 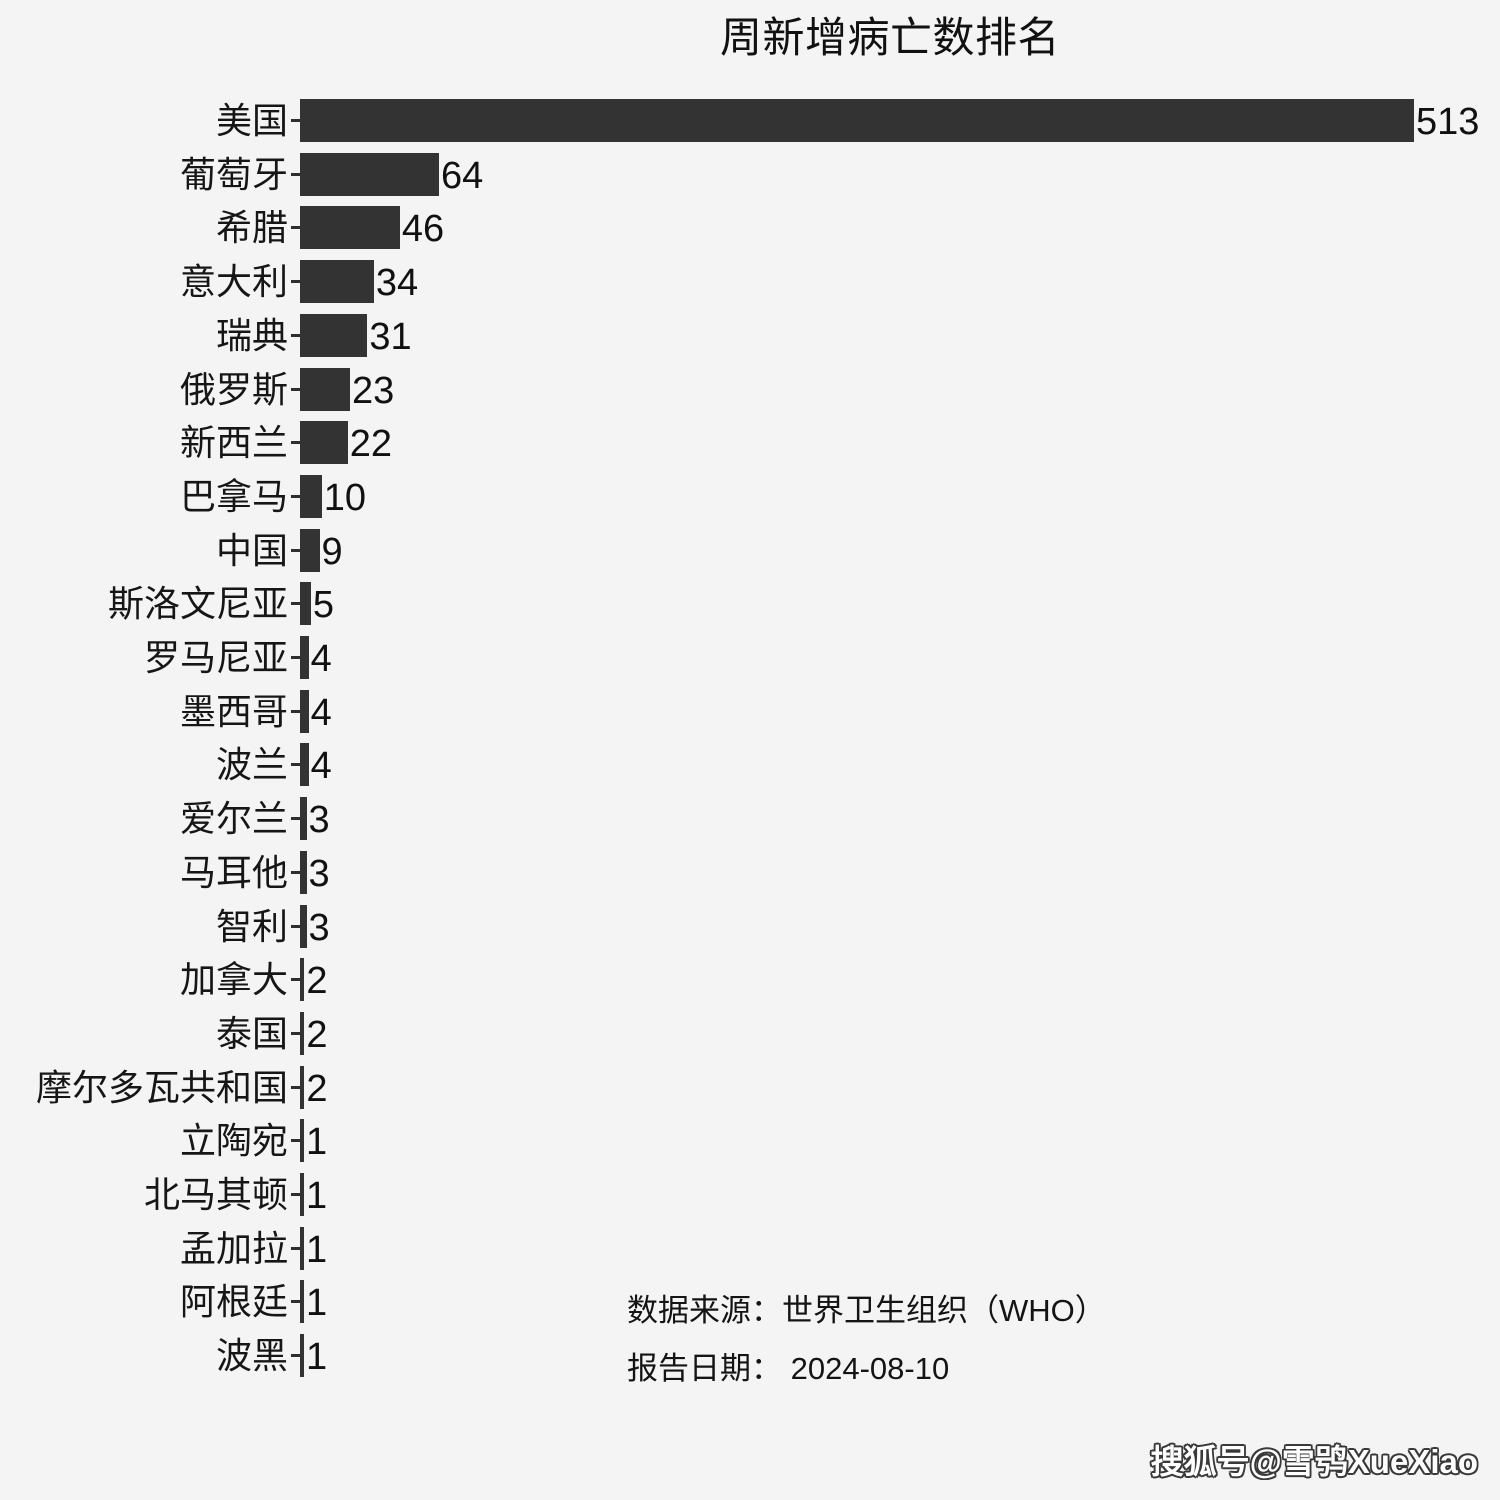 What do you see at coordinates (866, 1340) in the screenshot?
I see `footnote-block: 数据来源：世界卫生组织（WHO） 报告日期： 2024-08-10` at bounding box center [866, 1340].